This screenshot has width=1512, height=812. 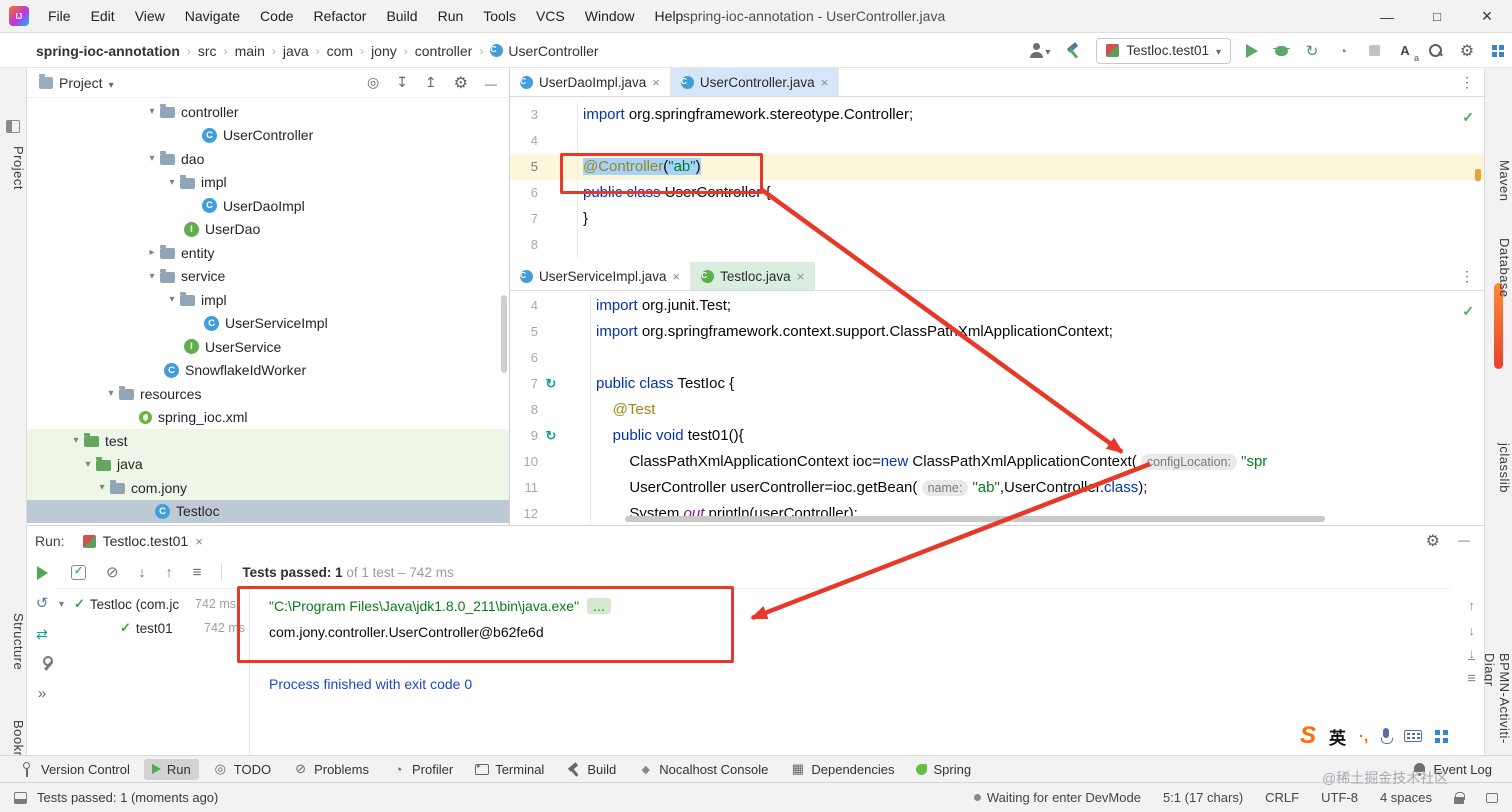 What do you see at coordinates (1441, 736) in the screenshot?
I see `ime-toolbox-icon` at bounding box center [1441, 736].